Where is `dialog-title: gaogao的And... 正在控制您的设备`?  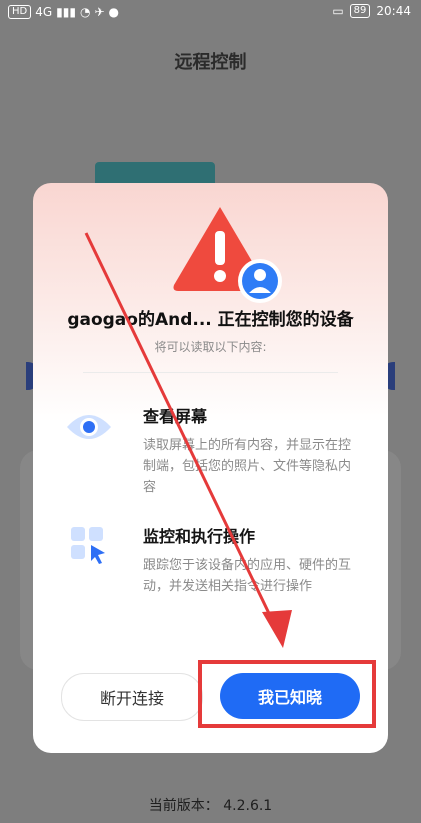 dialog-title: gaogao的And... 正在控制您的设备 is located at coordinates (210, 320).